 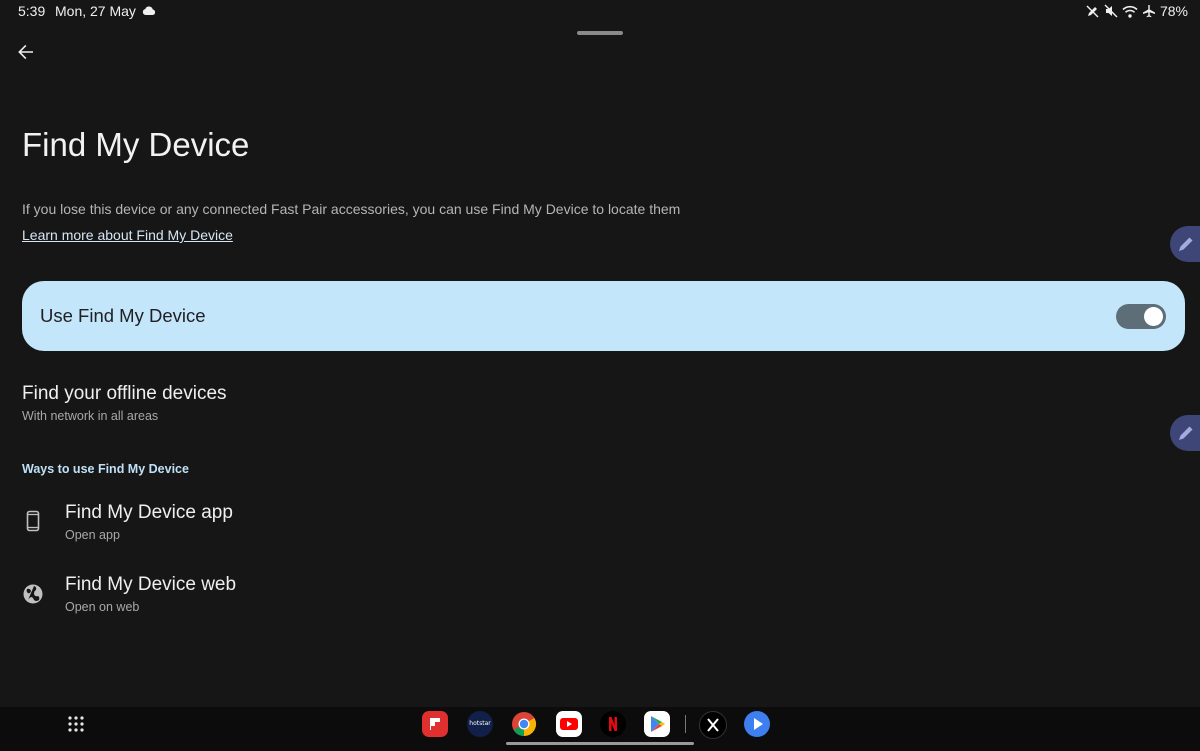 I want to click on drag-handle, so click(x=600, y=33).